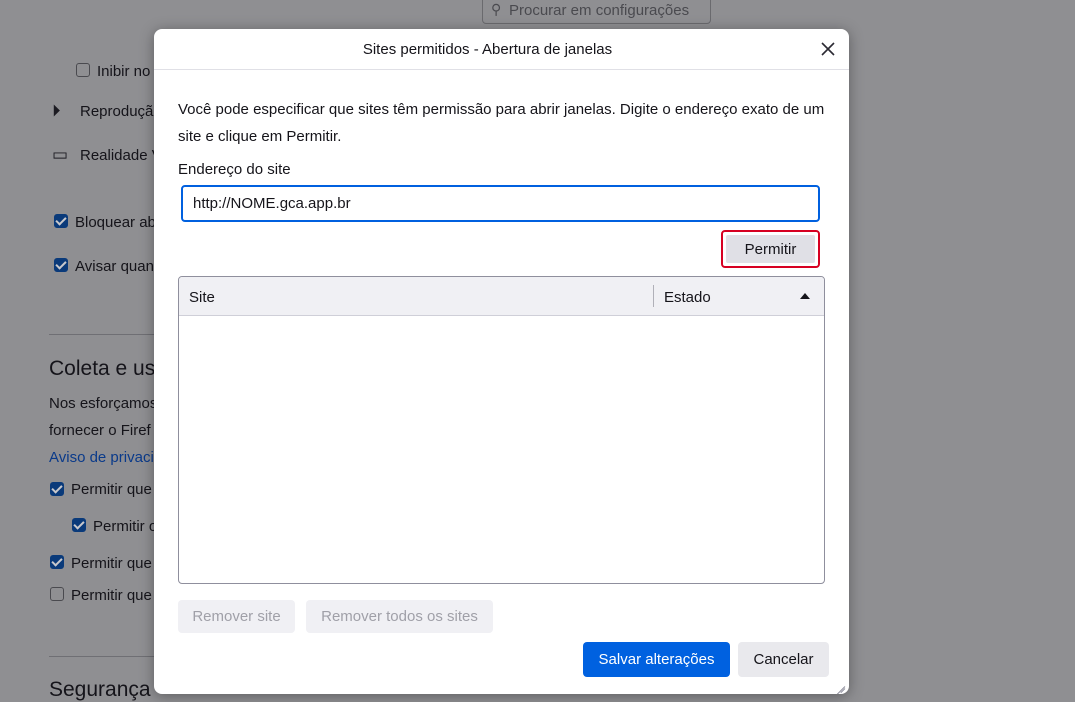 The height and width of the screenshot is (702, 1075). I want to click on close-icon, so click(828, 49).